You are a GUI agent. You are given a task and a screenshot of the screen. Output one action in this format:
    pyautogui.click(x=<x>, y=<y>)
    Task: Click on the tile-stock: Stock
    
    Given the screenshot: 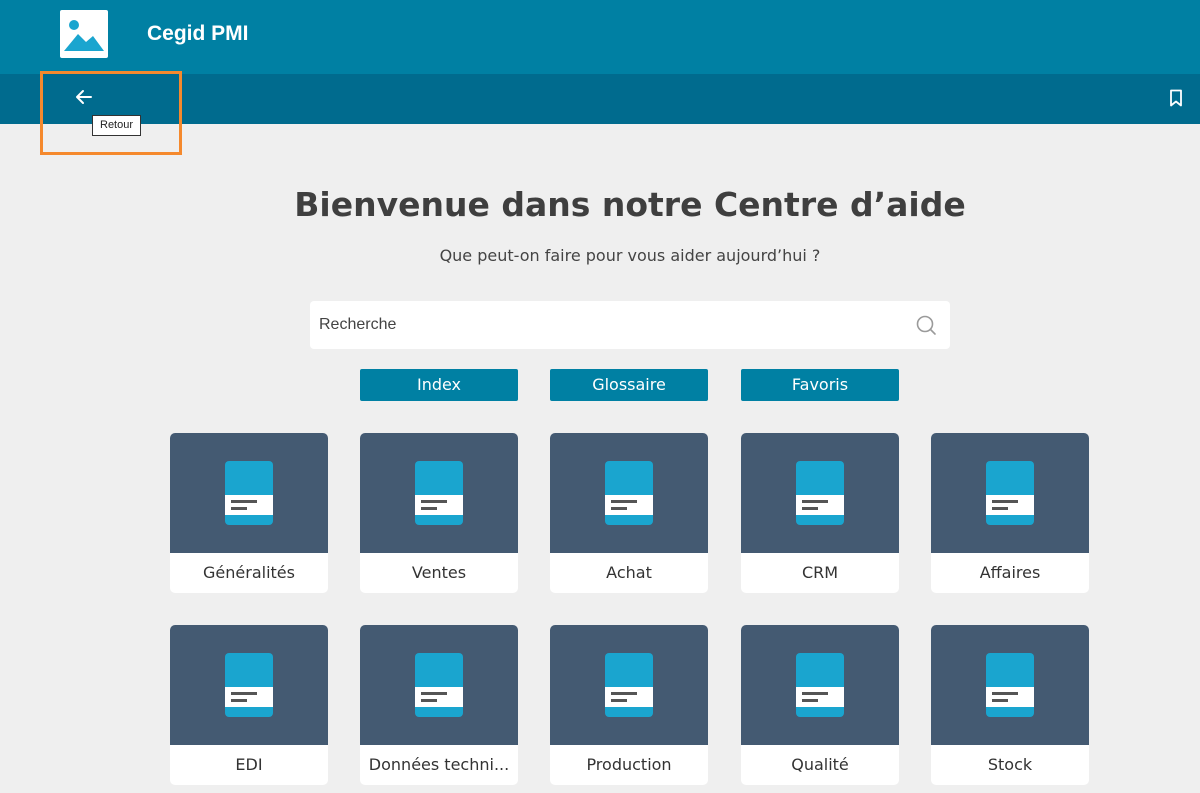 What is the action you would take?
    pyautogui.click(x=1010, y=705)
    